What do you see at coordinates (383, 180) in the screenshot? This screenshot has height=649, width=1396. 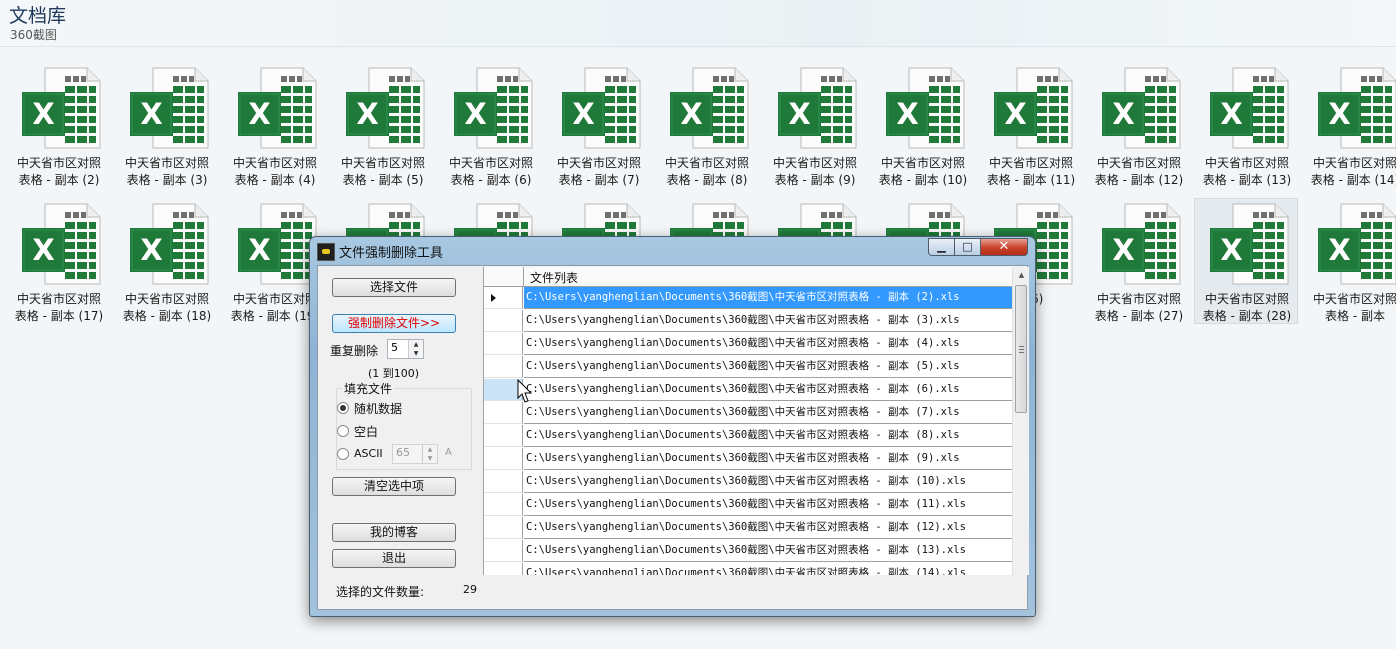 I see `file-name-line2: 表格 - 副本 (5)` at bounding box center [383, 180].